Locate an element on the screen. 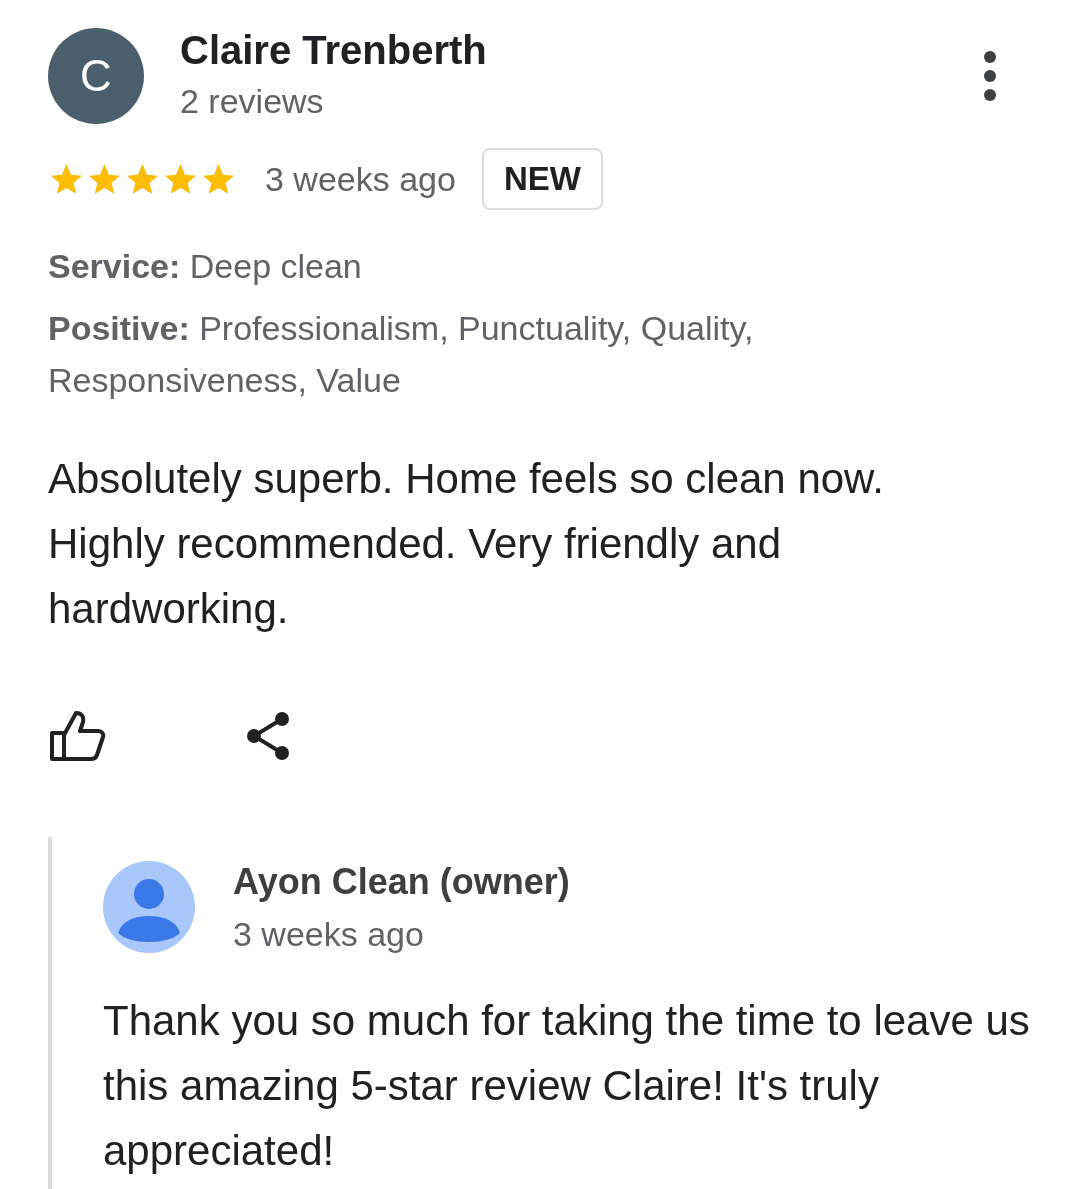 This screenshot has width=1074, height=1189. new-badge: NEW is located at coordinates (542, 179).